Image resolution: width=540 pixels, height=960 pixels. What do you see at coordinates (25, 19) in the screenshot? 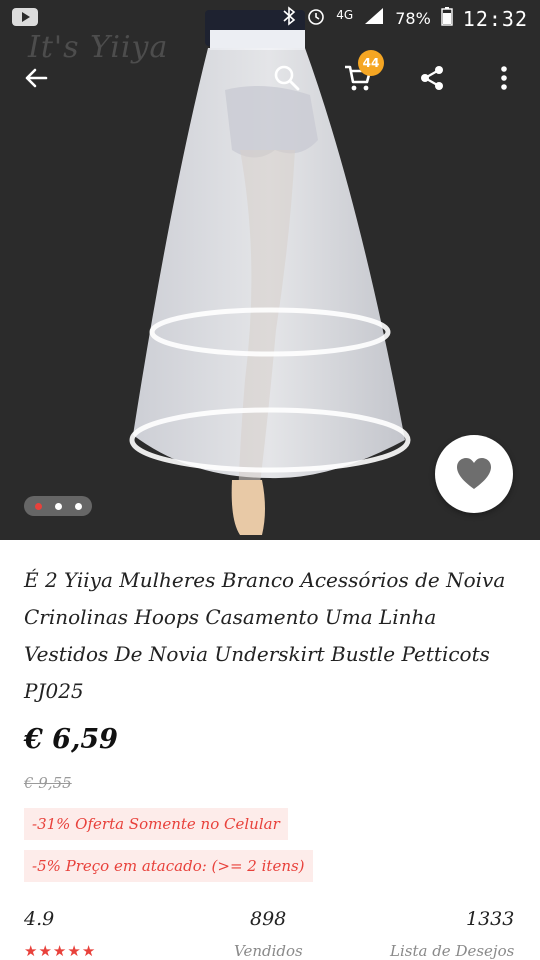
I see `youtube-notification-icon` at bounding box center [25, 19].